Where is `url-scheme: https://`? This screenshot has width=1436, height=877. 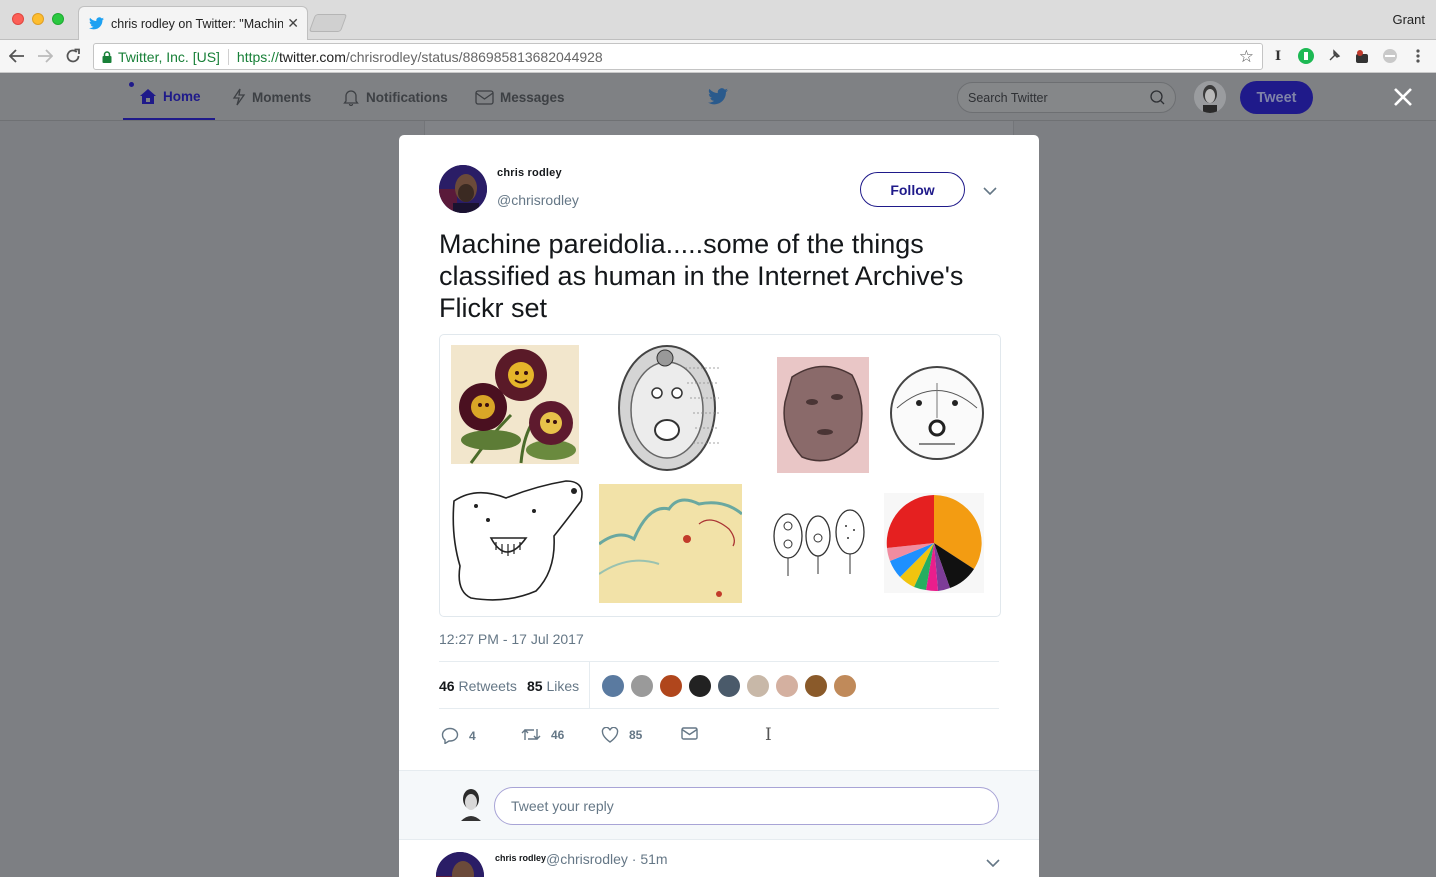
url-scheme: https:// is located at coordinates (257, 56).